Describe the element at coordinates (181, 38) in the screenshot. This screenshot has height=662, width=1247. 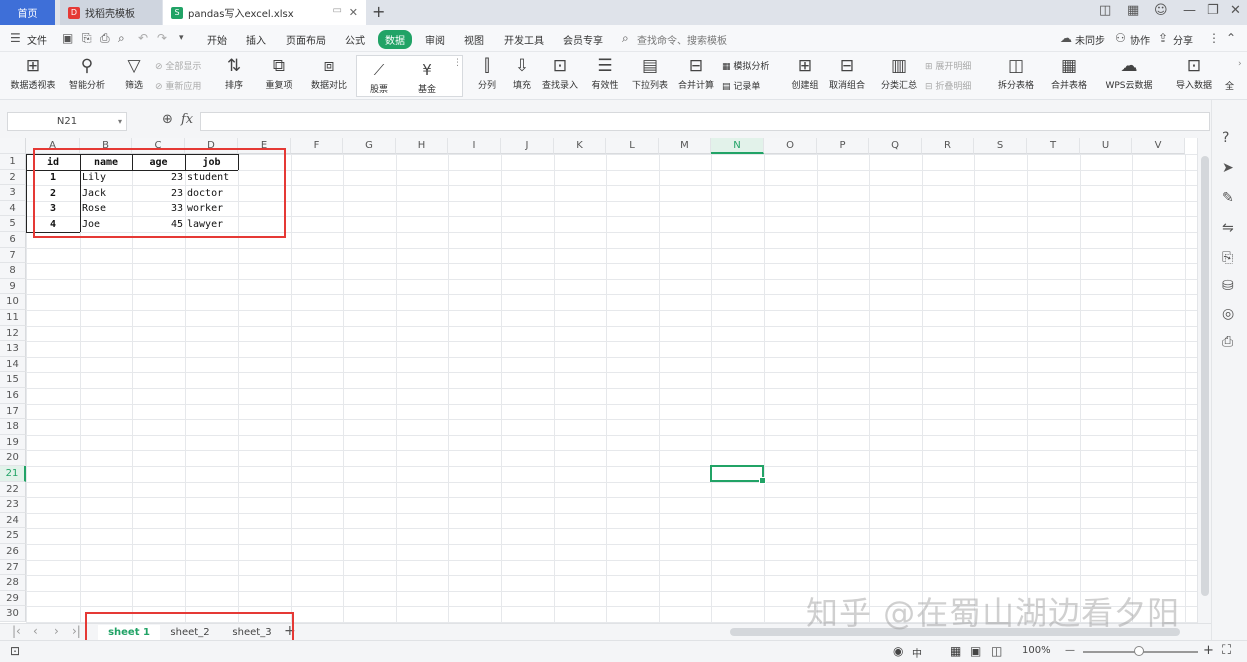
I see `quick-access-dropdown-icon: ▾` at that location.